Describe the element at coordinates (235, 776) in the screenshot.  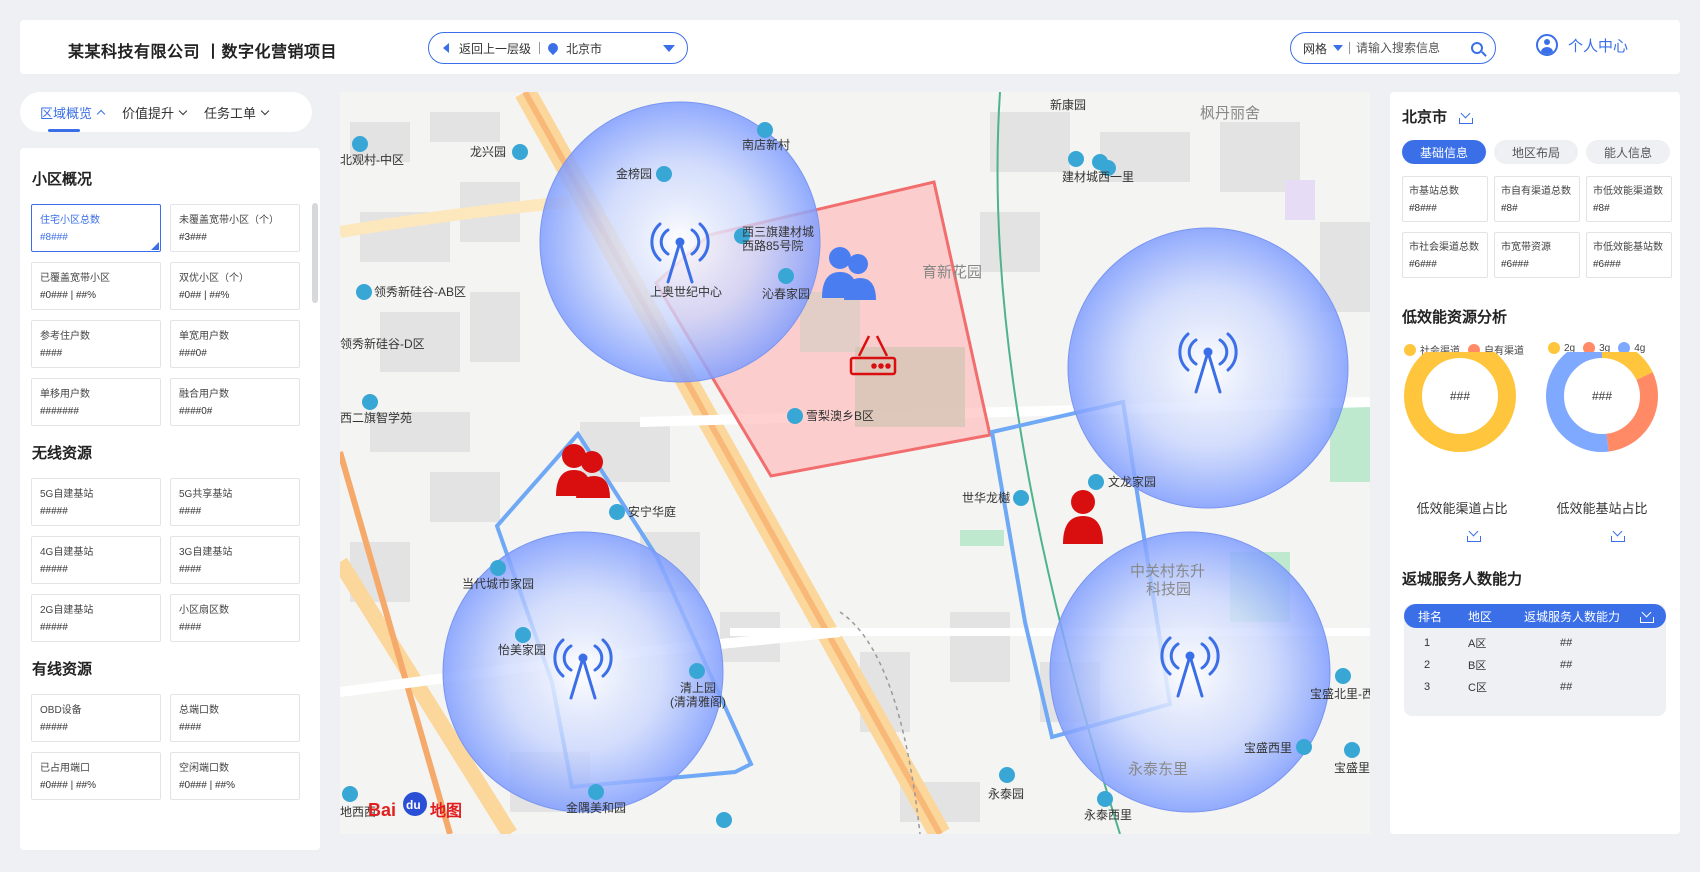
I see `stat-card: 空闲端口数 #0### | ##%` at that location.